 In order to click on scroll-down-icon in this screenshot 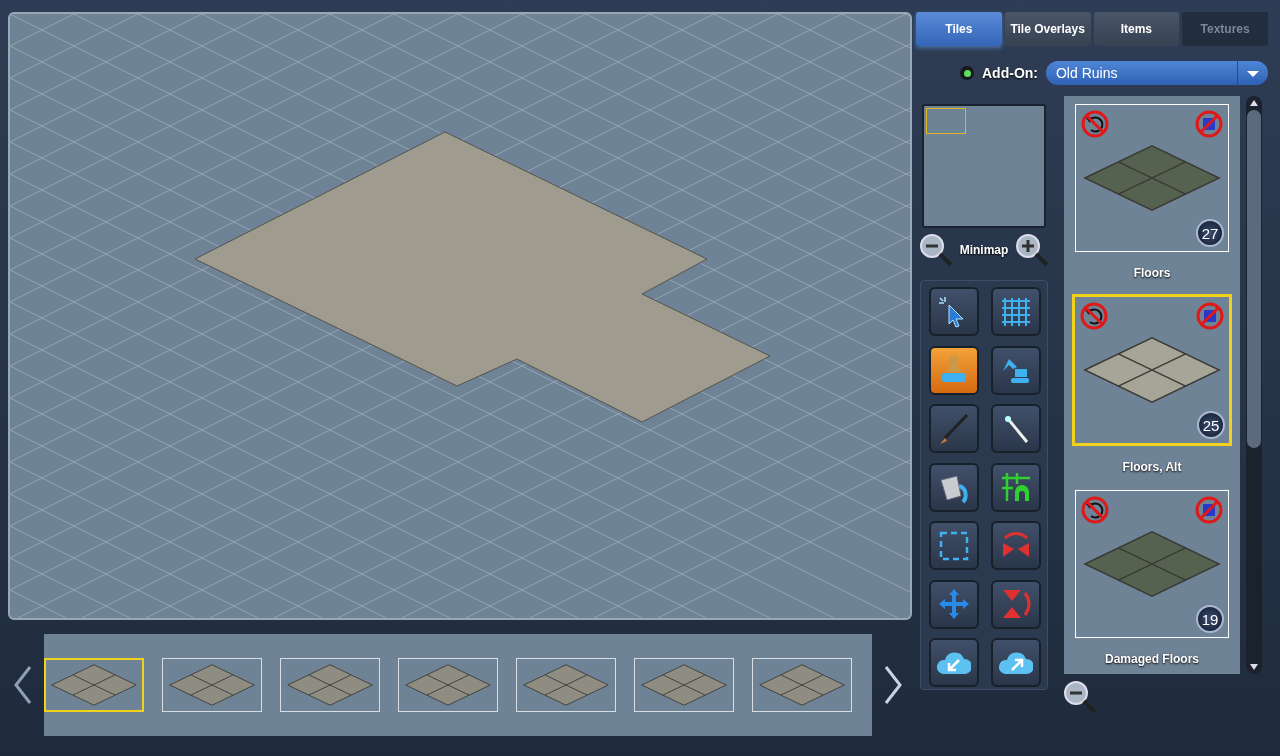, I will do `click(1254, 667)`.